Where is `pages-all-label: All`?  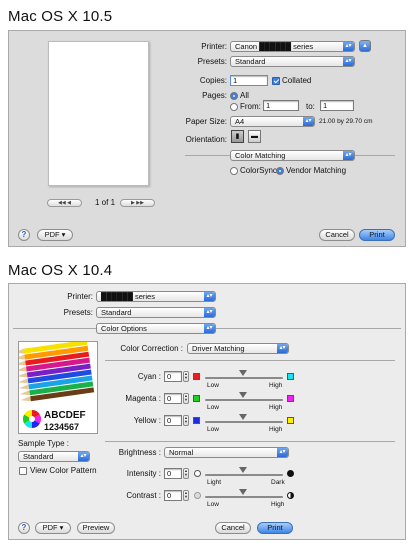 pages-all-label: All is located at coordinates (244, 95).